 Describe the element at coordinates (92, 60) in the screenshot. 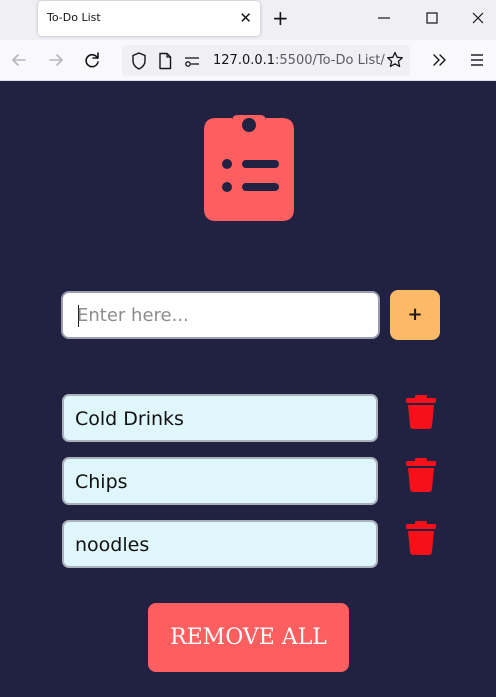

I see `reload-icon` at that location.